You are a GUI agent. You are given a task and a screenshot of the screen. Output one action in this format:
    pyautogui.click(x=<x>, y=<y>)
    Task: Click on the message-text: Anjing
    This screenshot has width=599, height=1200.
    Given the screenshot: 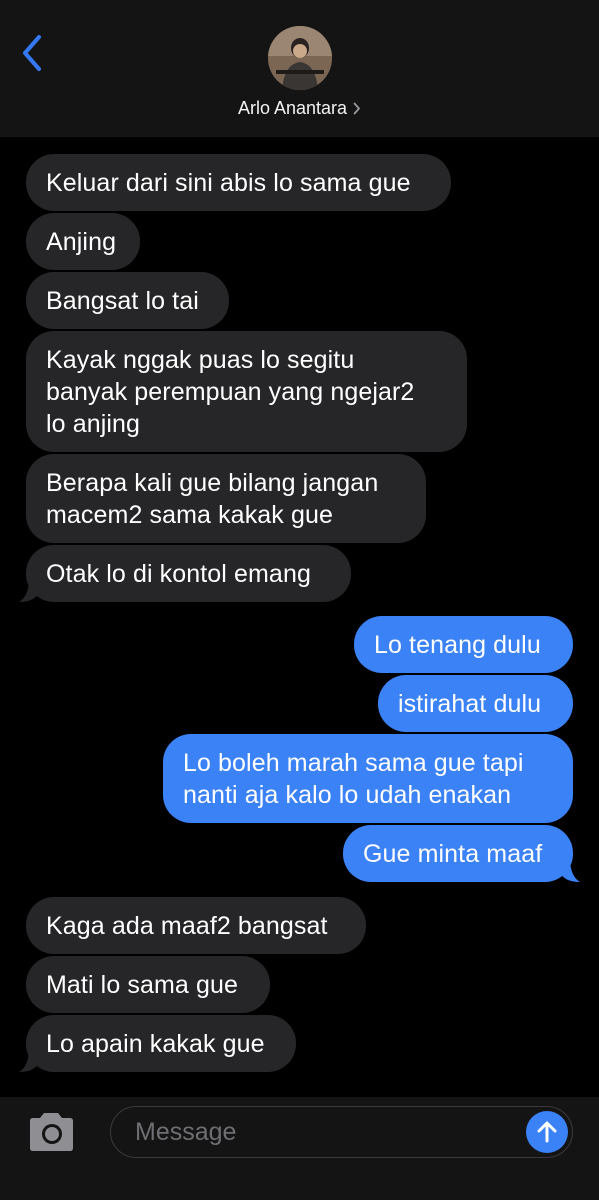 What is the action you would take?
    pyautogui.click(x=81, y=242)
    